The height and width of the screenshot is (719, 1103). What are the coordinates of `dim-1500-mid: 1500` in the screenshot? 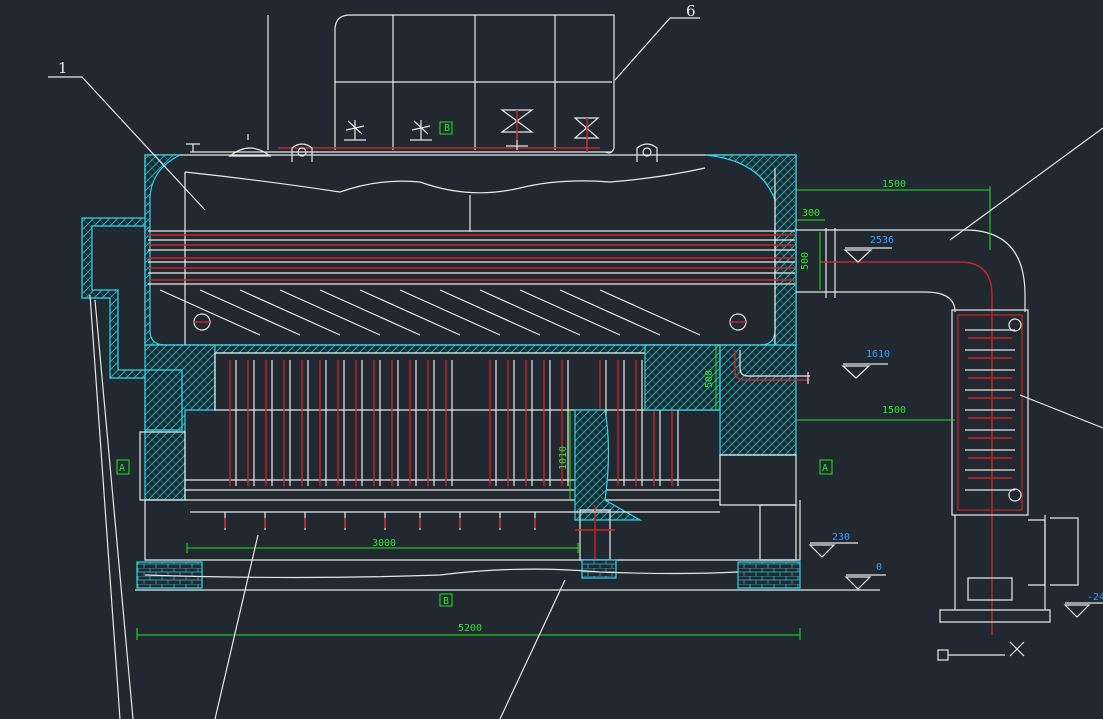 It's located at (894, 410).